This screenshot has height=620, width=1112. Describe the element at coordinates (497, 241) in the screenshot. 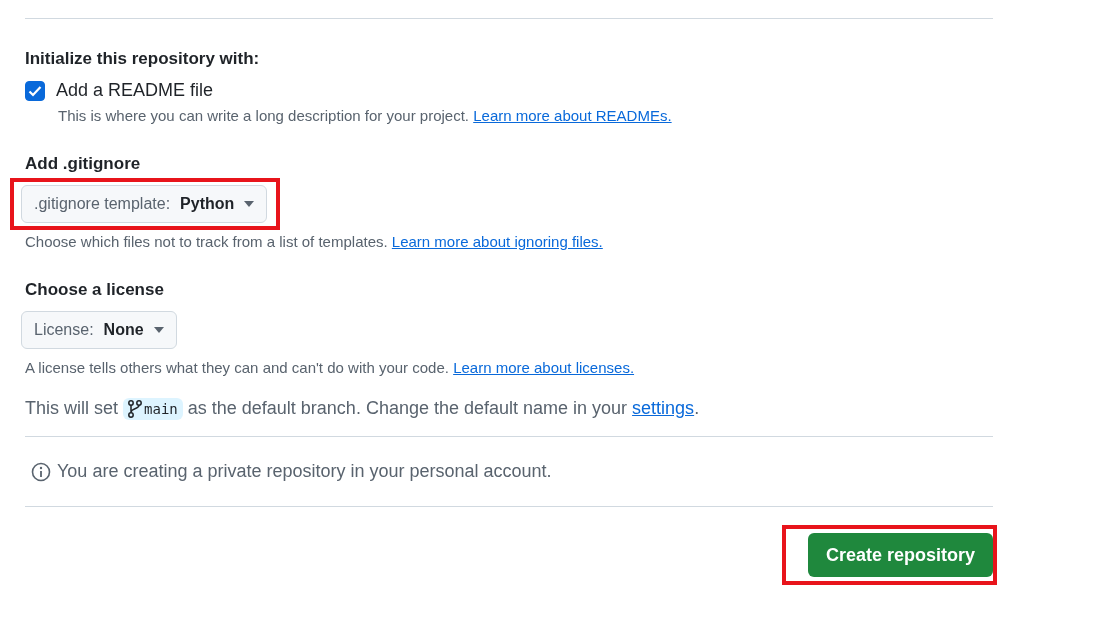

I see `gitignore-link: Learn more about ignoring files.` at that location.